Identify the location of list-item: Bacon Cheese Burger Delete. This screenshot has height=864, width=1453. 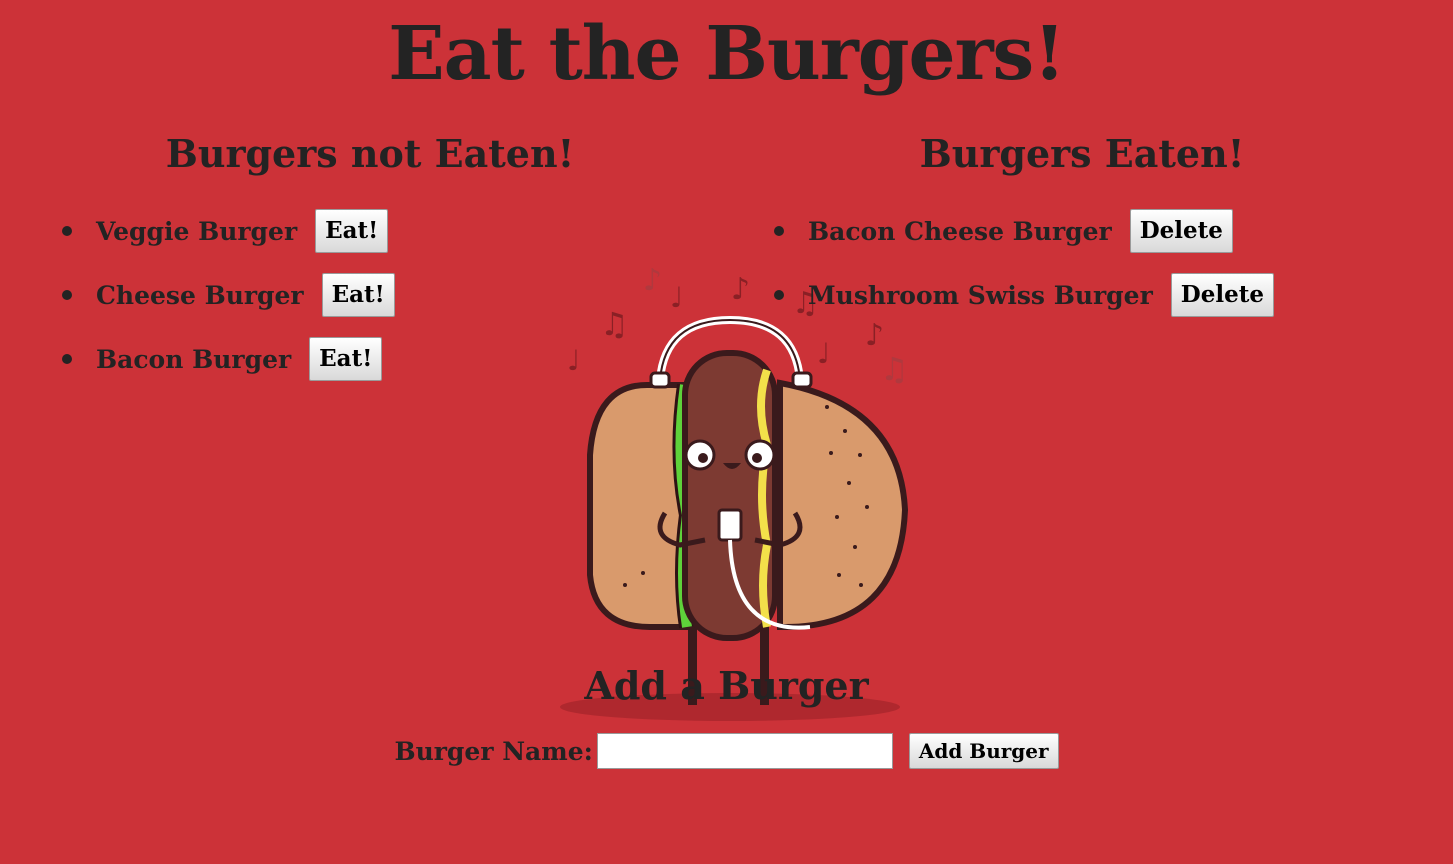
(1022, 231).